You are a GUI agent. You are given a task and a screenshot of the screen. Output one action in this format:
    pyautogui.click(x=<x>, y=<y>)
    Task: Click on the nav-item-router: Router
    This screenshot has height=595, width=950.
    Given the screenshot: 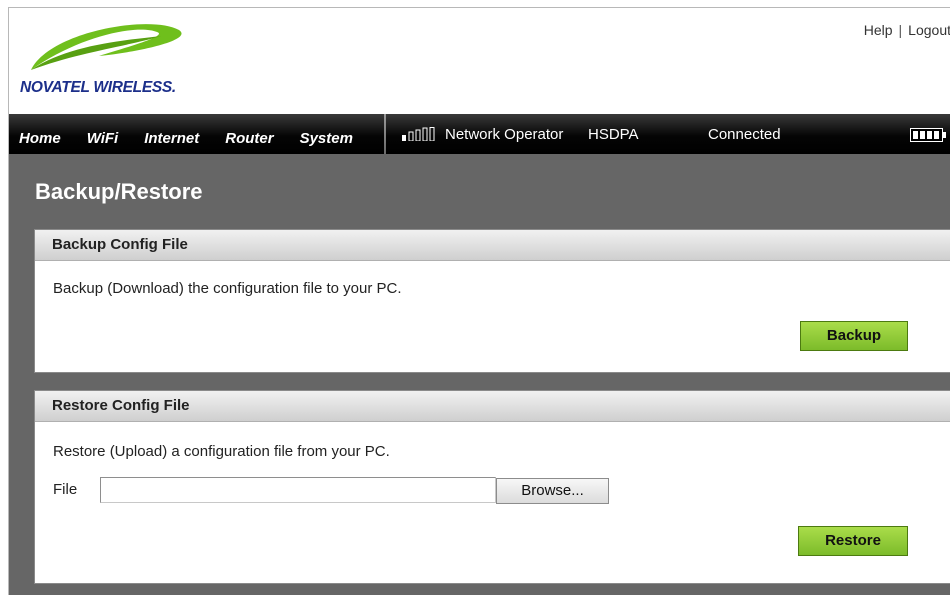 What is the action you would take?
    pyautogui.click(x=252, y=138)
    